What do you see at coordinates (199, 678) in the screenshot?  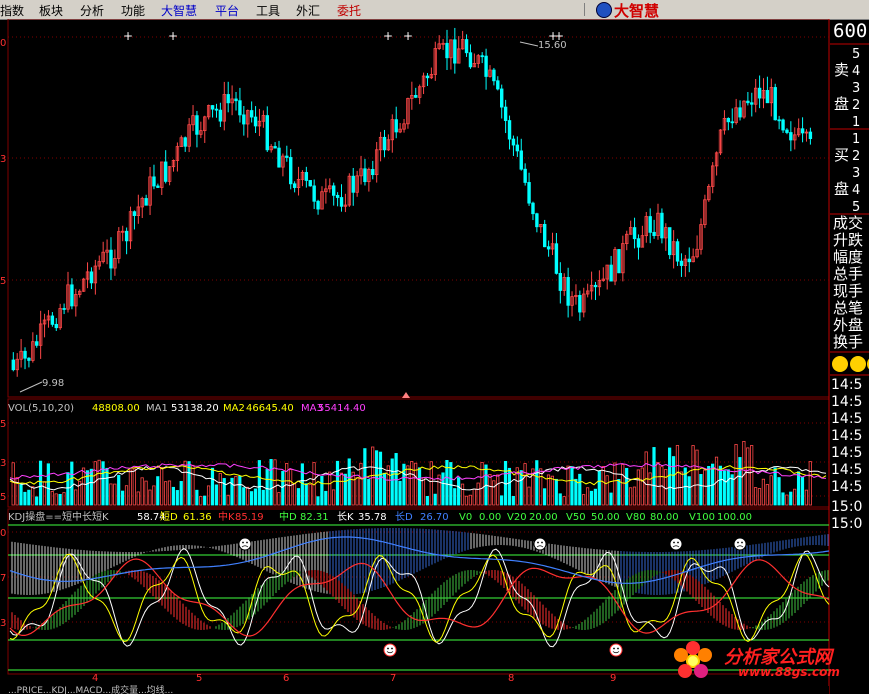 I see `x-axis-label: 5` at bounding box center [199, 678].